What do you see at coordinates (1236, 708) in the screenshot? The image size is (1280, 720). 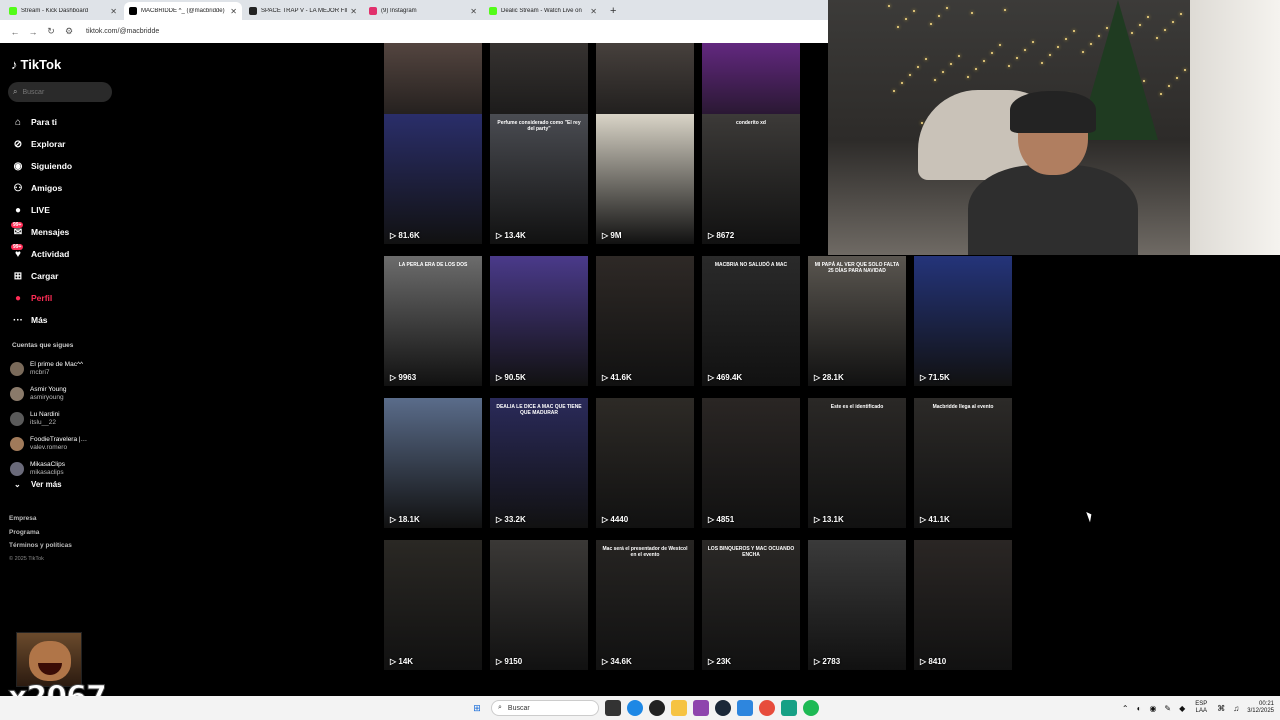 I see `volume-icon: ♫` at bounding box center [1236, 708].